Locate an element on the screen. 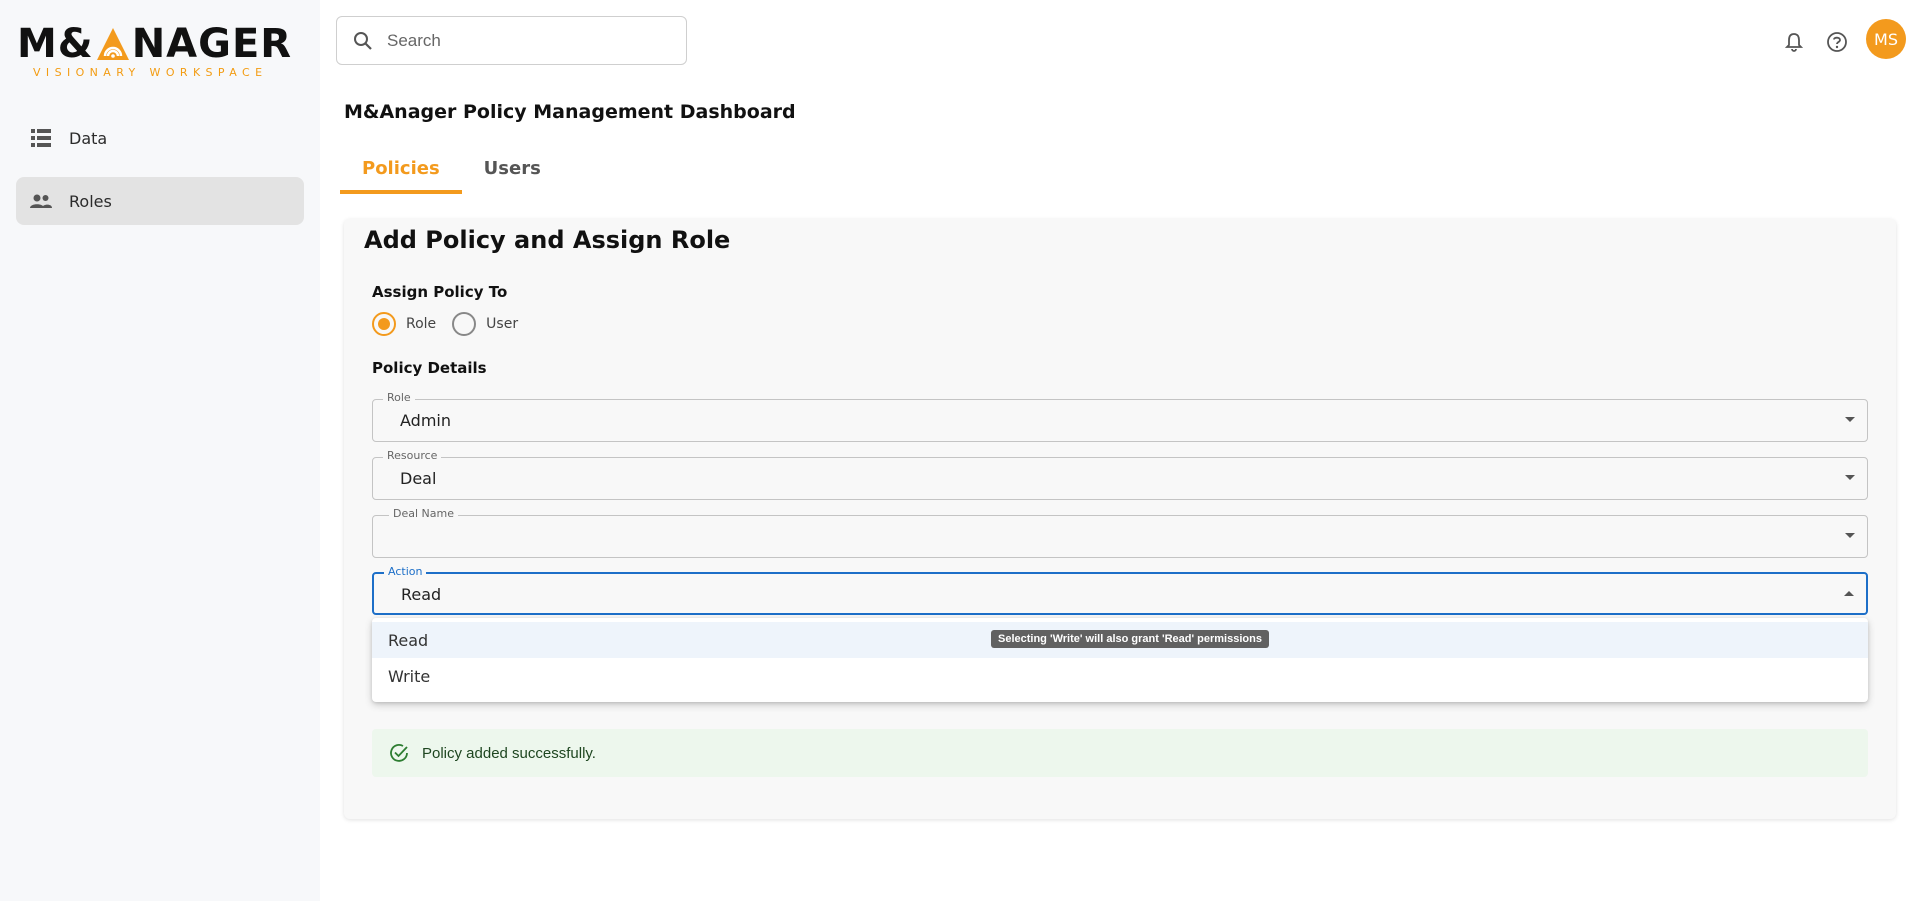 The height and width of the screenshot is (901, 1920). avatar: MS is located at coordinates (1886, 39).